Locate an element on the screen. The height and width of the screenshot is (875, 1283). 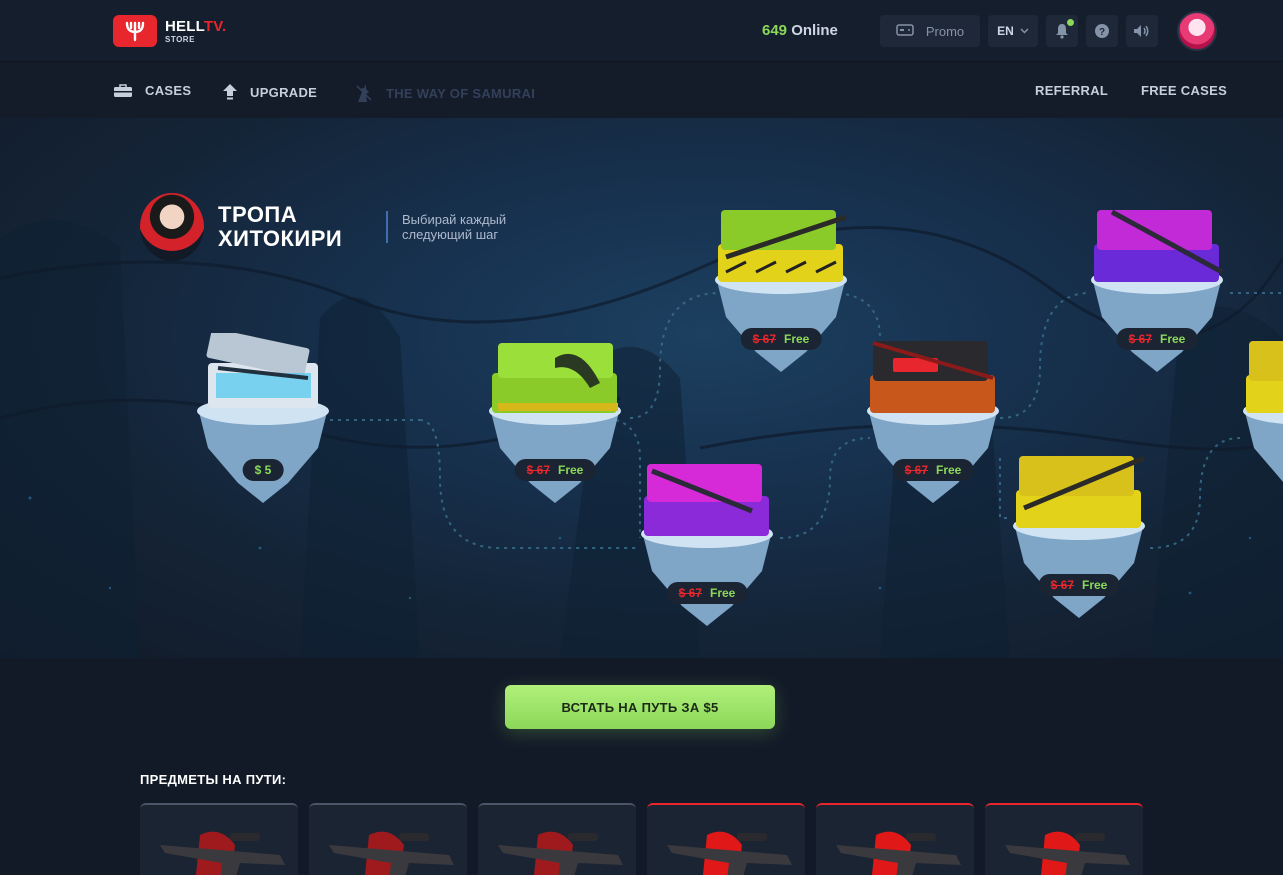
nav-referral-label: REFERRAL is located at coordinates (1072, 90).